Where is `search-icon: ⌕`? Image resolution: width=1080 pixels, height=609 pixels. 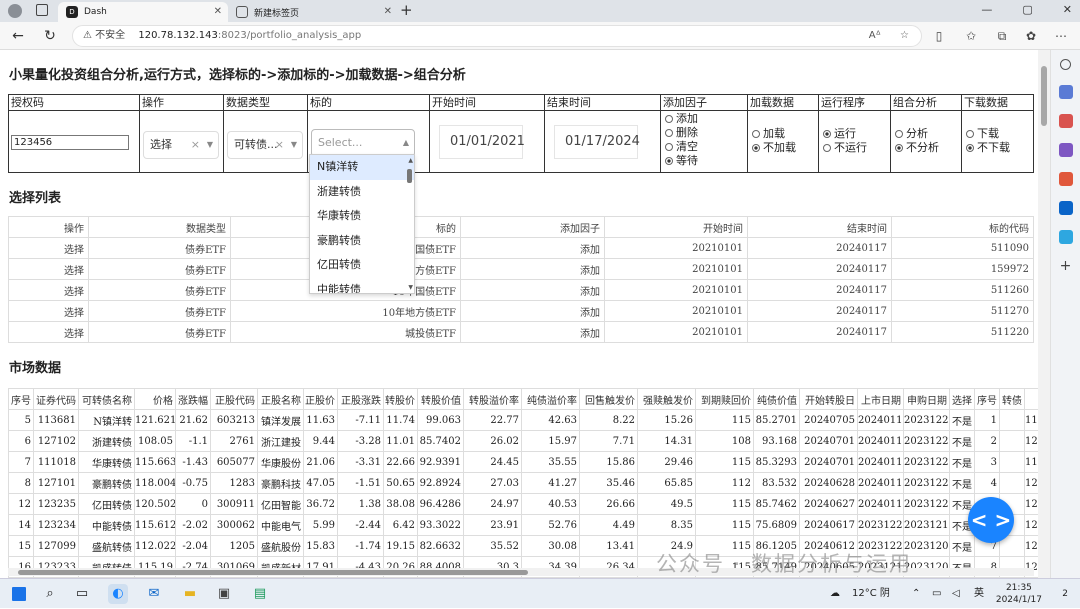
search-icon: ⌕ is located at coordinates (50, 594).